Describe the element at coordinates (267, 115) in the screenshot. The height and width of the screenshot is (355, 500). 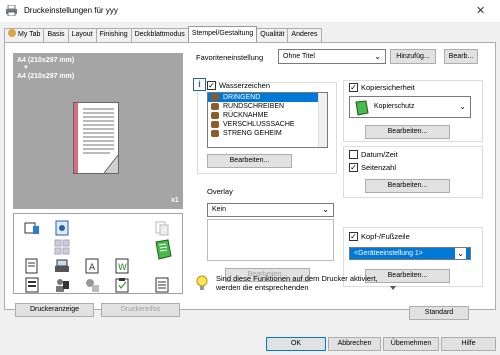
I see `list-item: RÜCKNAHME` at that location.